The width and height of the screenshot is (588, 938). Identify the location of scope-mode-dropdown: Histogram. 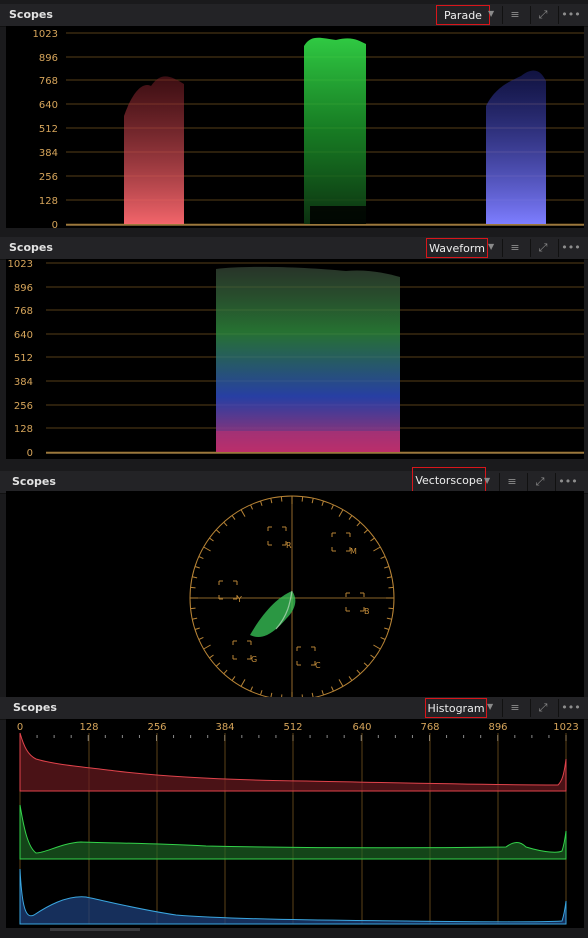
(456, 708).